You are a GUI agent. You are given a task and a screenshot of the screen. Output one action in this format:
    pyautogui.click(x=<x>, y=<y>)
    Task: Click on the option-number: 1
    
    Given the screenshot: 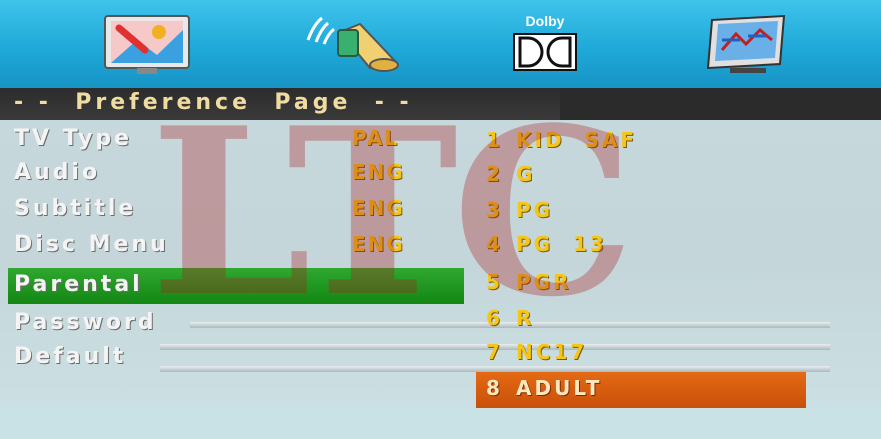 What is the action you would take?
    pyautogui.click(x=494, y=140)
    